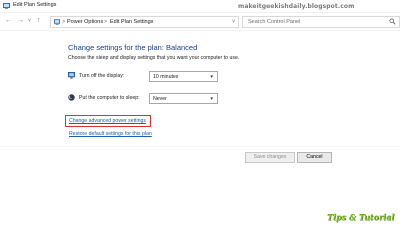 The image size is (400, 245). I want to click on breadcrumb-power-options: Power Options, so click(85, 22).